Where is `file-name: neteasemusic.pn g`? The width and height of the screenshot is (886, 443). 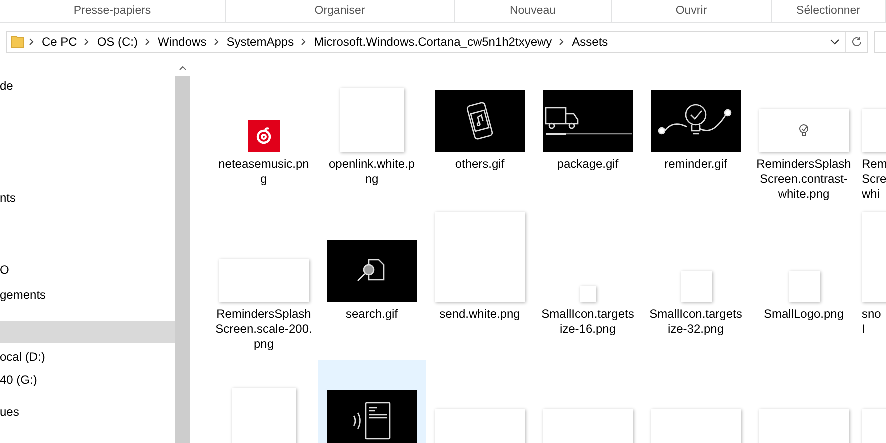
file-name: neteasemusic.pn g is located at coordinates (264, 172).